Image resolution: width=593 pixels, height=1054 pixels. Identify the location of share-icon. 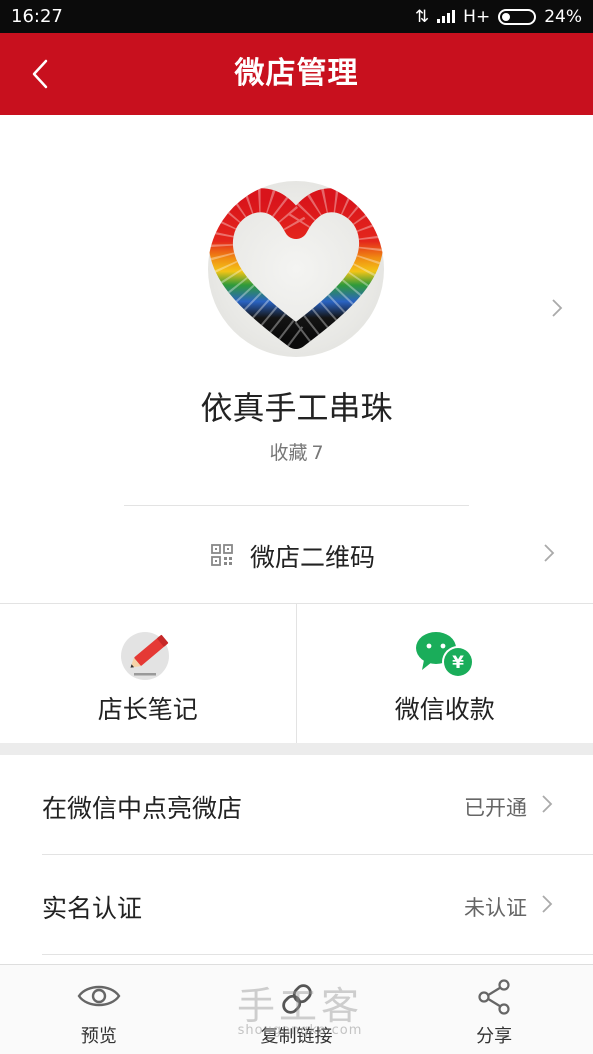
(494, 997).